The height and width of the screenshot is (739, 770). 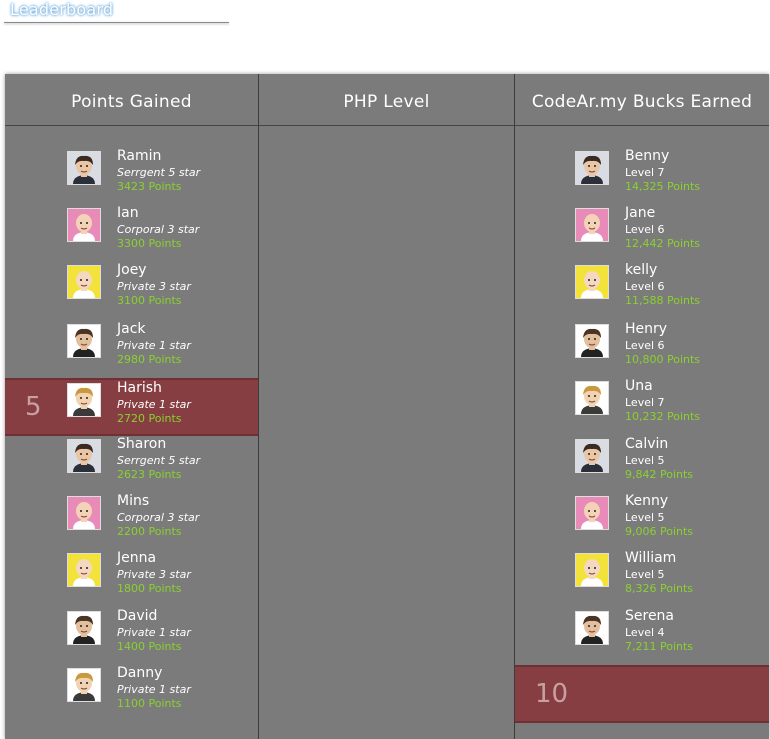 I want to click on leaderboard-row: Penny$780,822 Bucks earntPrivate 1 star, so click(x=642, y=637).